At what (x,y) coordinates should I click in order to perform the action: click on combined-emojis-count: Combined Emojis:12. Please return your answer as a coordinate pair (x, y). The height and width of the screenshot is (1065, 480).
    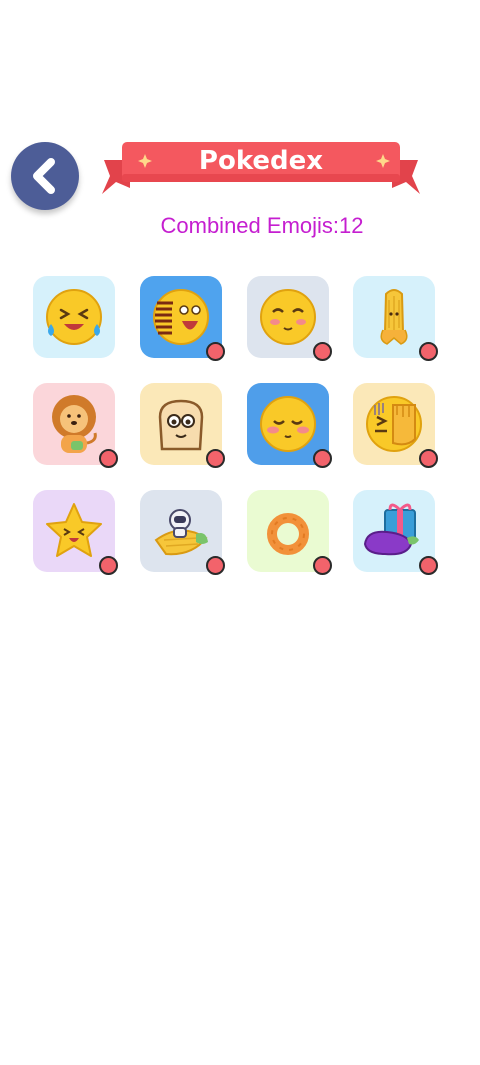
    Looking at the image, I should click on (262, 225).